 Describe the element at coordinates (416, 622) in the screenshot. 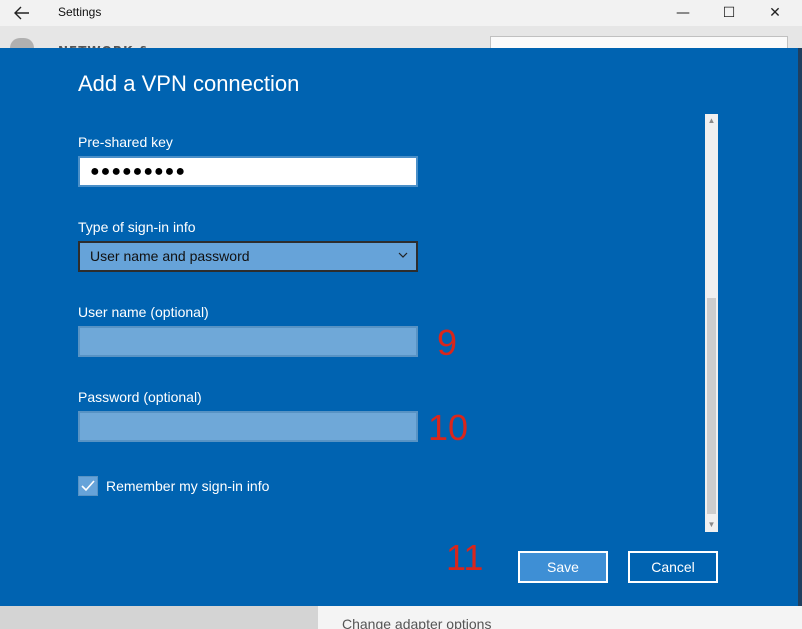

I see `change-adapter-options-link: Change adapter options` at that location.